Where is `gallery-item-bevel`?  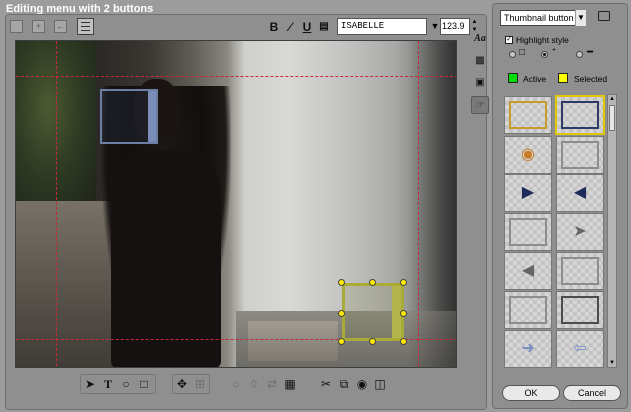
gallery-item-bevel is located at coordinates (580, 271).